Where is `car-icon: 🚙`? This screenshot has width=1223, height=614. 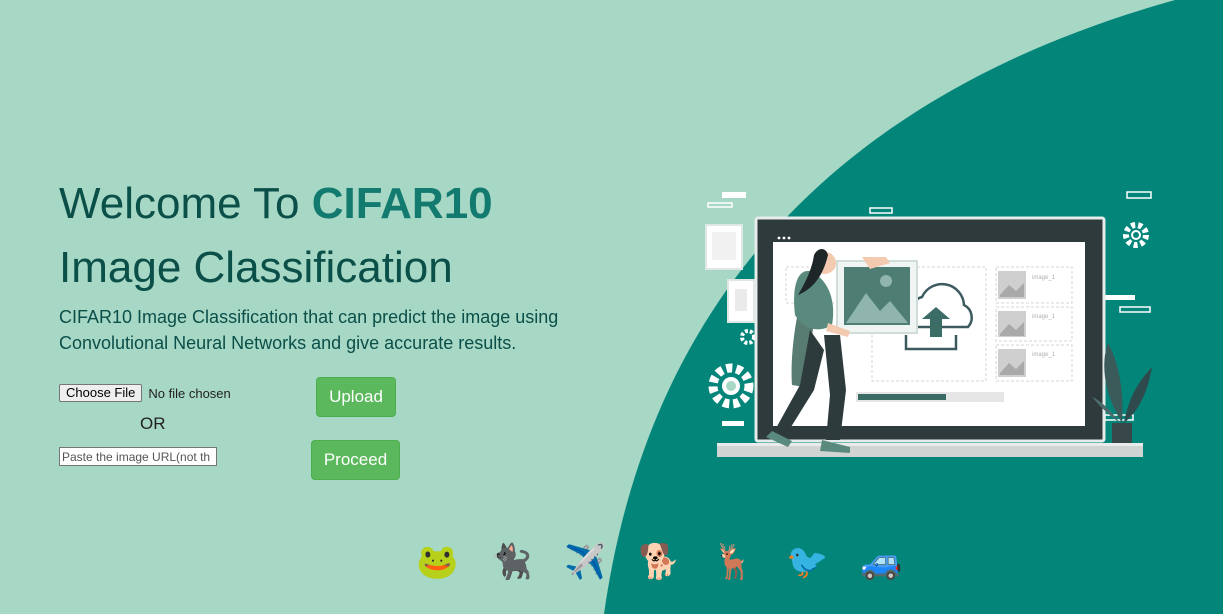 car-icon: 🚙 is located at coordinates (881, 562).